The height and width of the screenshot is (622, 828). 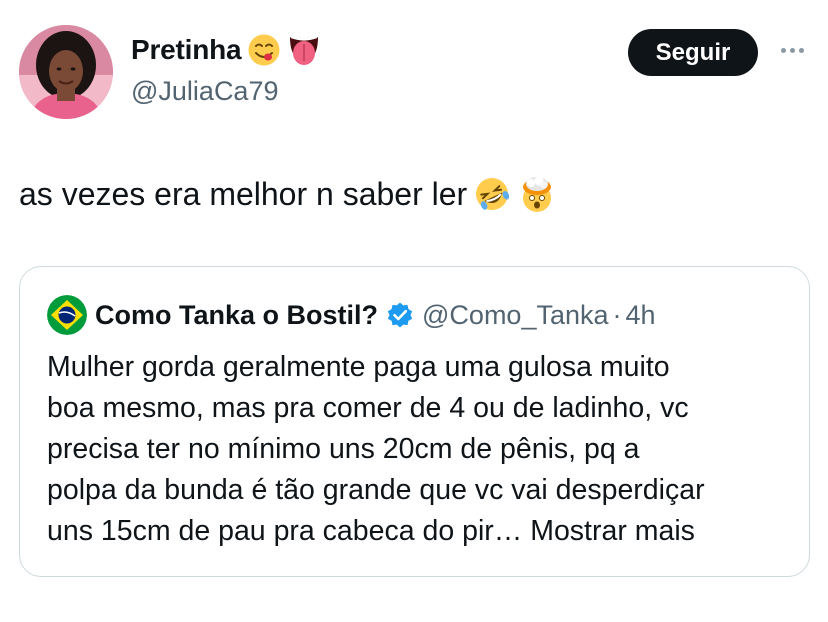 I want to click on tweet-text: as vezes era melhor n saber ler, so click(x=243, y=193).